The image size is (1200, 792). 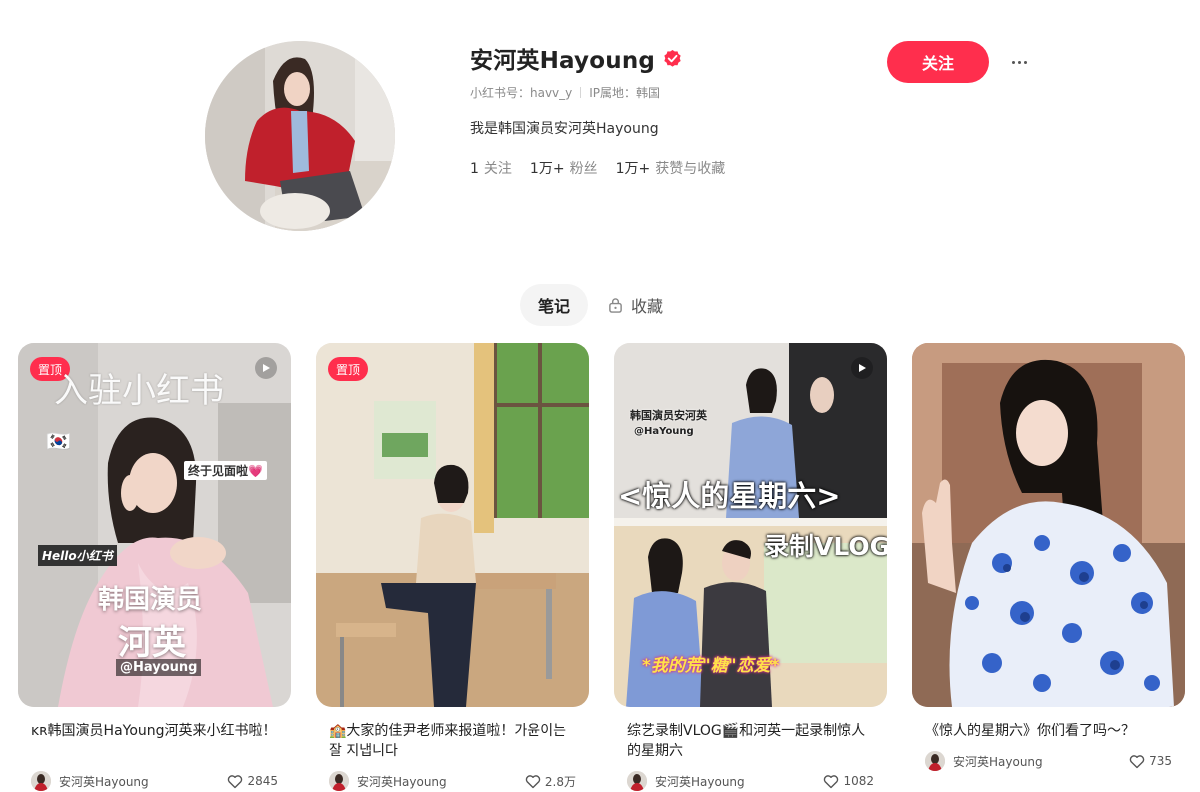 I want to click on cover-overlay-text: 终于见面啦💗, so click(x=225, y=470).